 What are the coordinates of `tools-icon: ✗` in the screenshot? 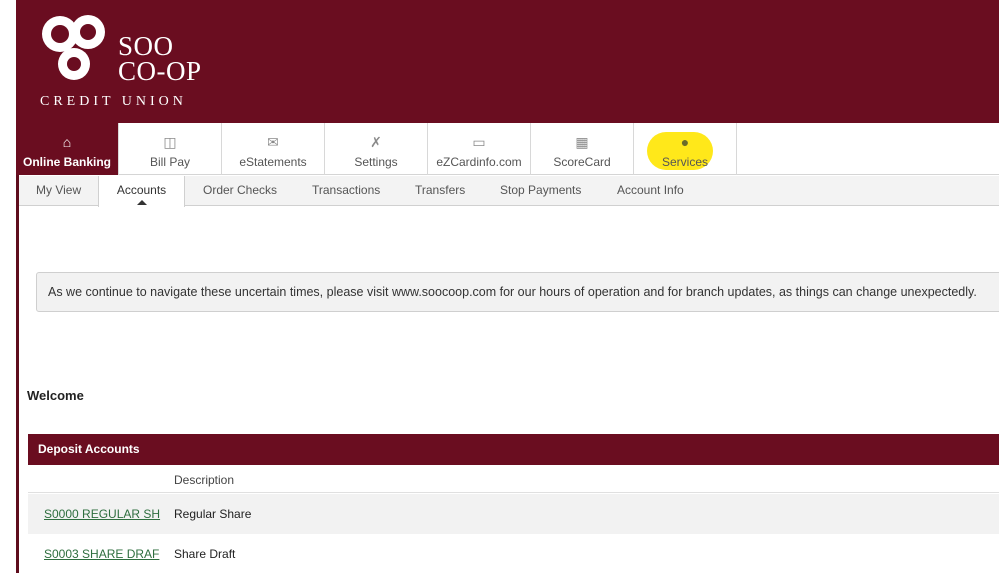 It's located at (376, 142).